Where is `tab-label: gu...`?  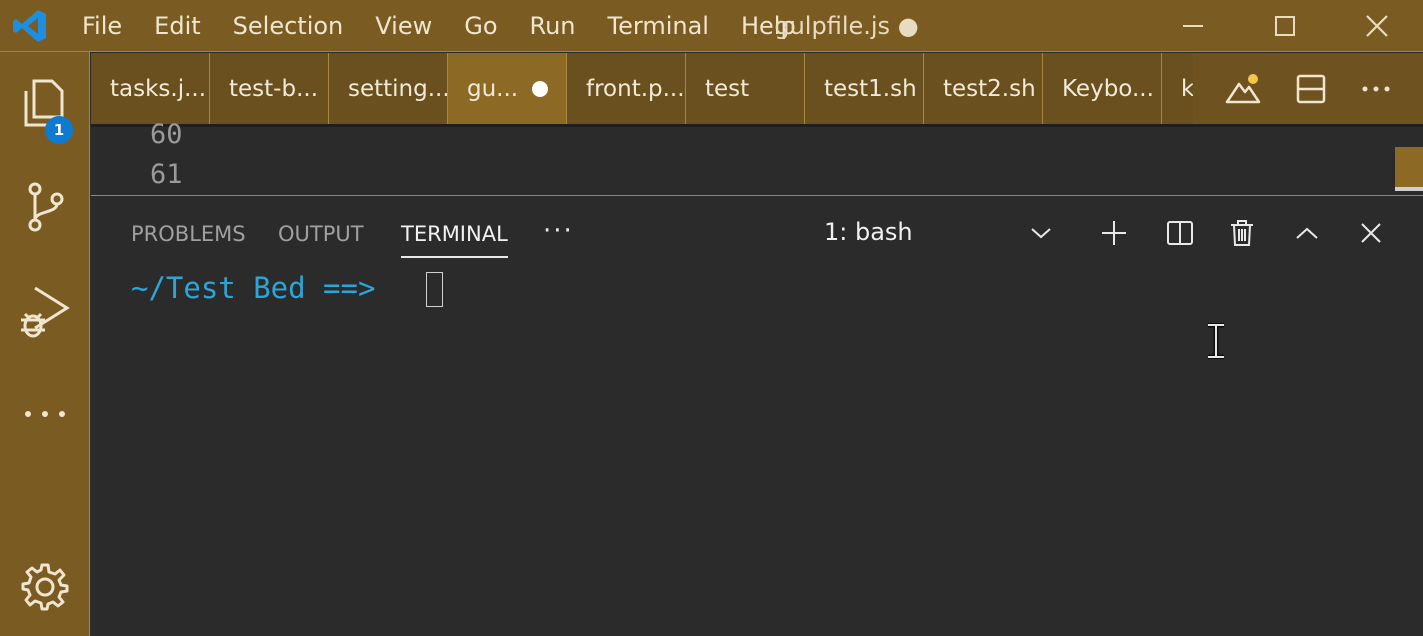
tab-label: gu... is located at coordinates (493, 88).